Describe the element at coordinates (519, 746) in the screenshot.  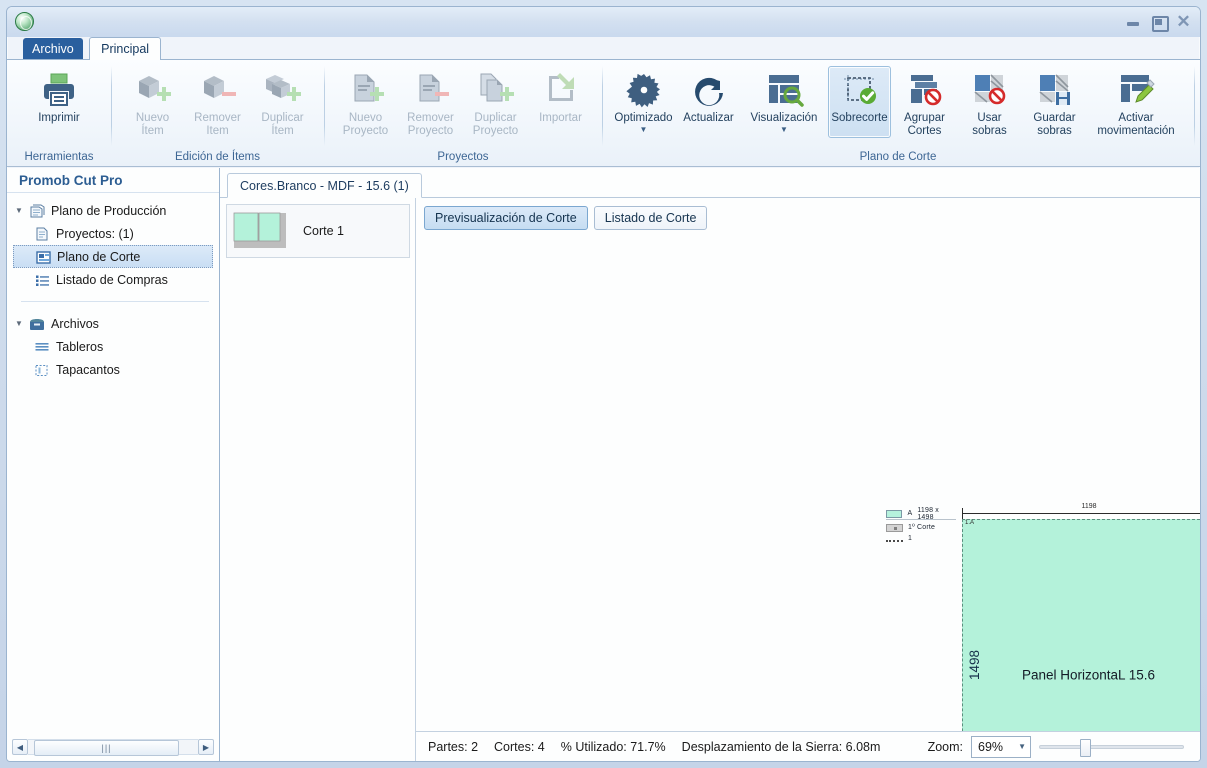
I see `status-cuts: Cortes: 4` at that location.